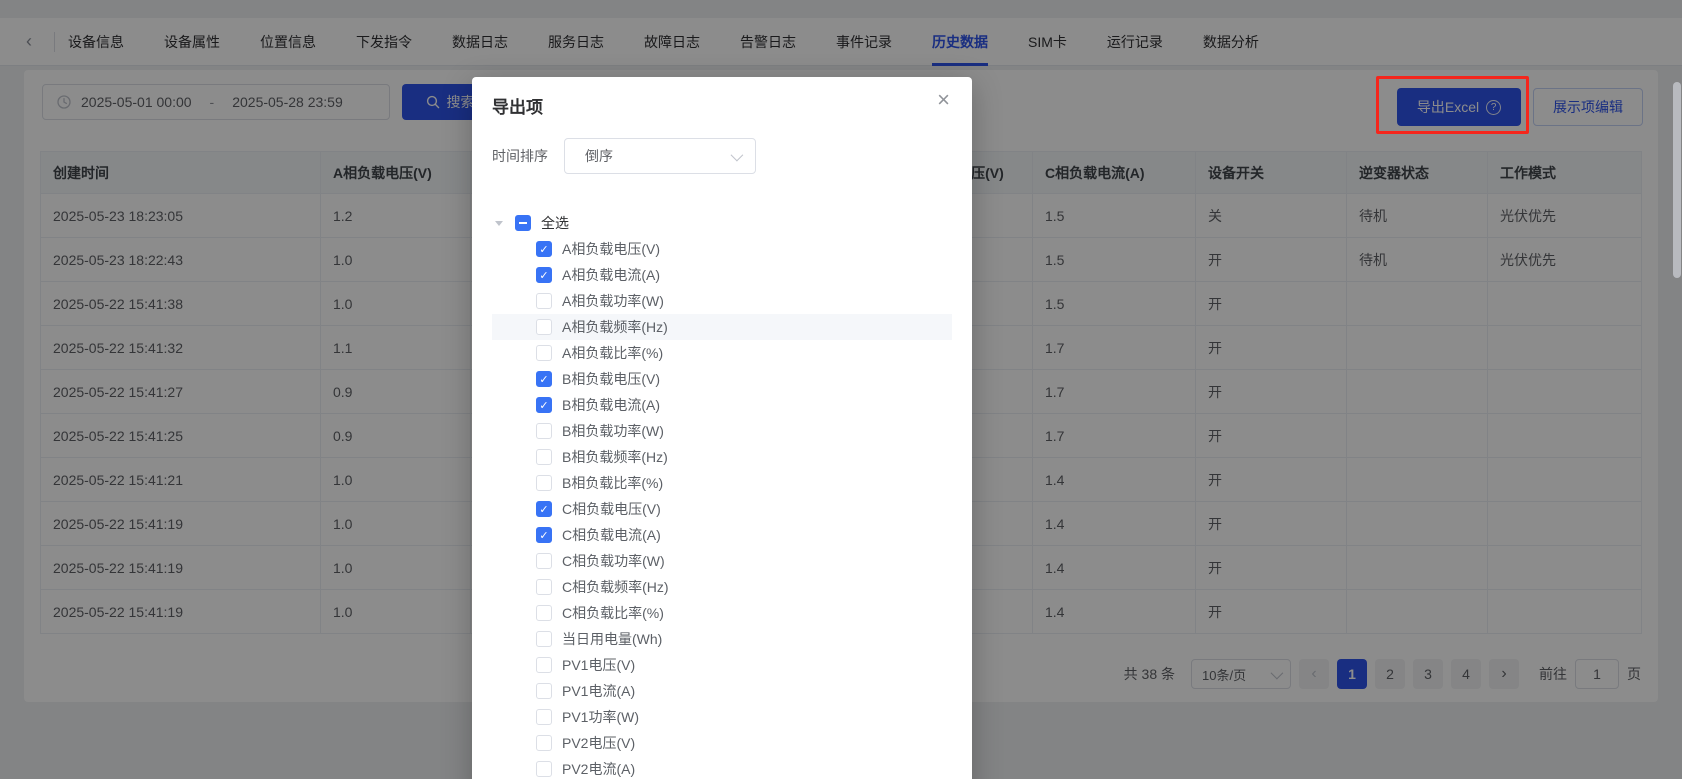  What do you see at coordinates (737, 154) in the screenshot?
I see `chevron-down-icon` at bounding box center [737, 154].